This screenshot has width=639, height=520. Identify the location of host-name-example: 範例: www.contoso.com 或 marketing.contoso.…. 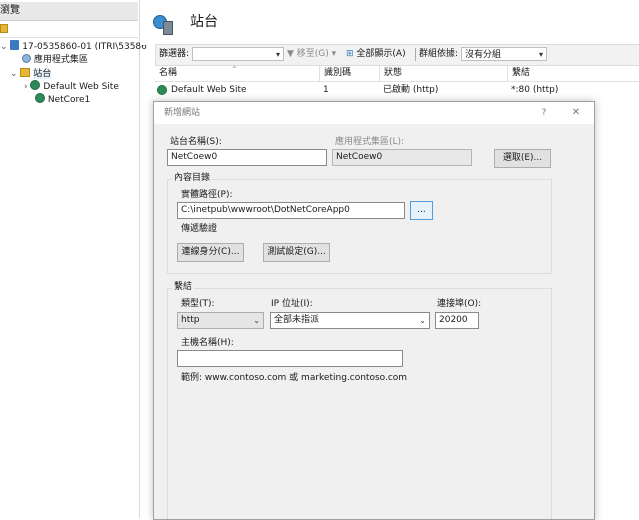
(294, 378).